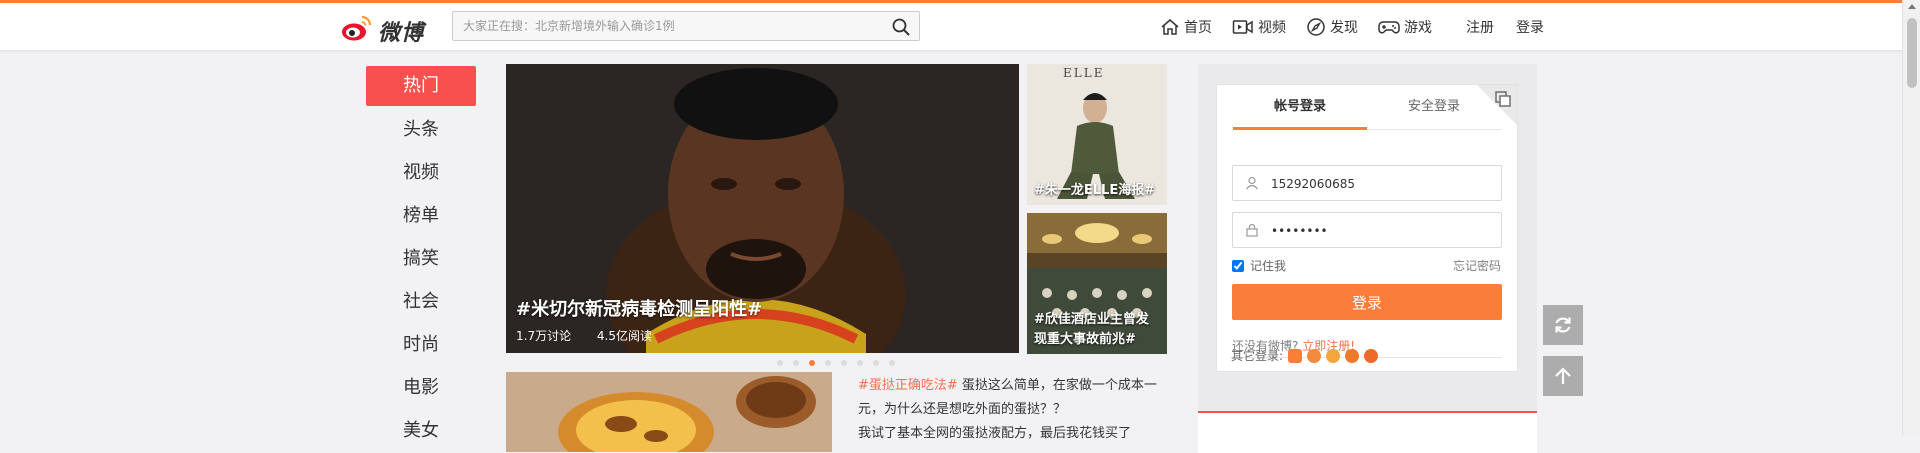 This screenshot has height=453, width=1920. What do you see at coordinates (421, 129) in the screenshot?
I see `sidebar-item-headlines: 头条` at bounding box center [421, 129].